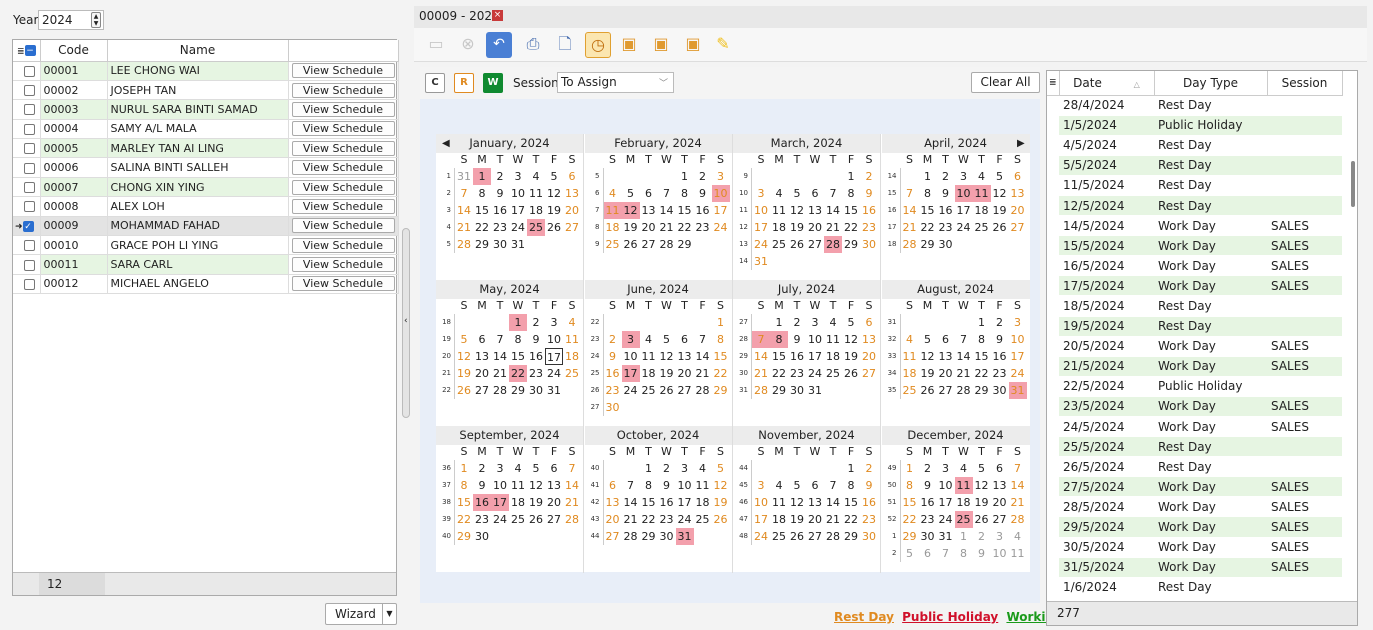 Image resolution: width=1373 pixels, height=630 pixels. I want to click on day-cell: 3, so click(554, 322).